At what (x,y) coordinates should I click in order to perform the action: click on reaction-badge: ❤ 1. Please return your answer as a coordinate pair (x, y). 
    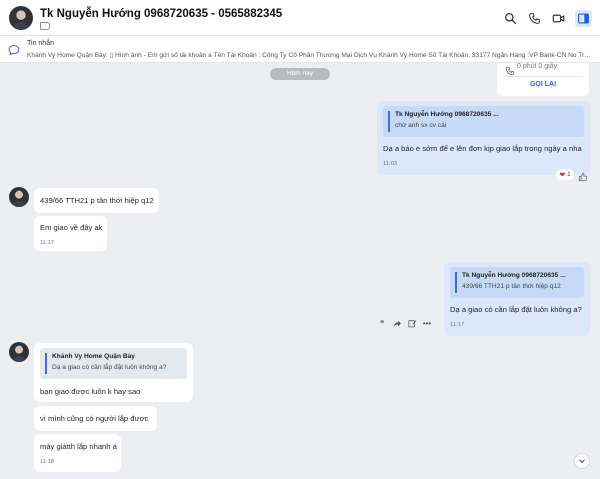
    Looking at the image, I should click on (565, 174).